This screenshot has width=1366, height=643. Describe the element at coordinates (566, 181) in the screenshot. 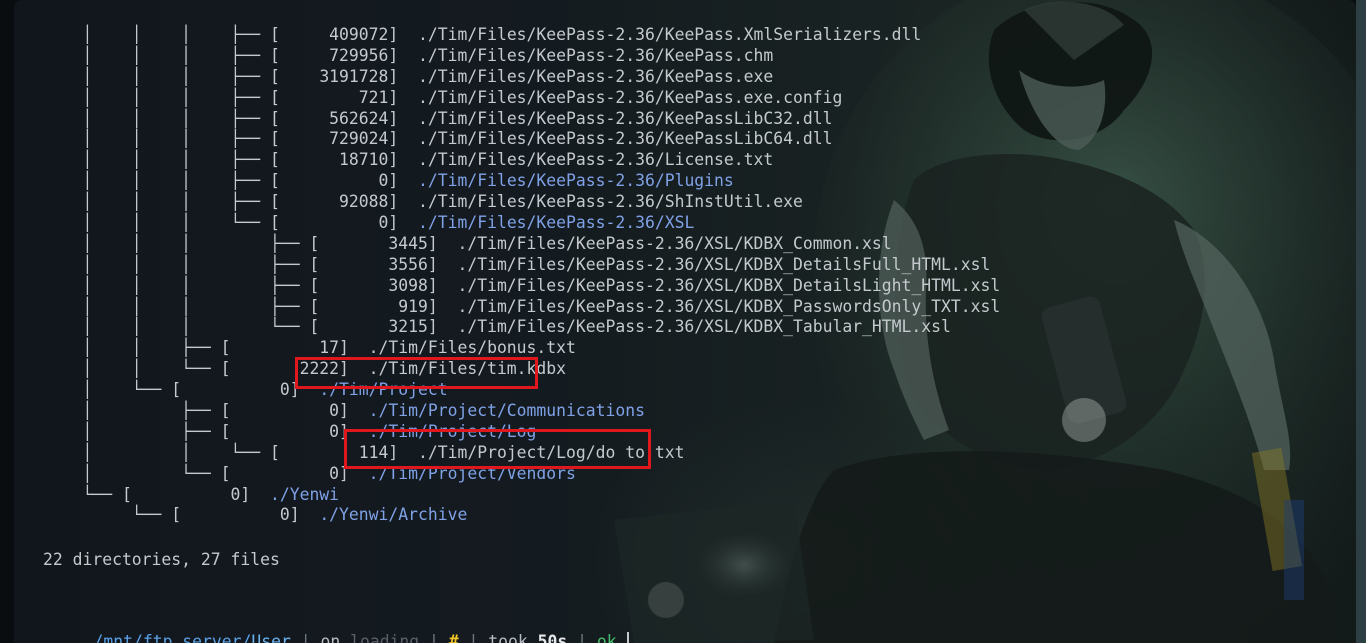

I see `directory-path: ./Tim/Files/KeePass-2.36/Plugins` at that location.